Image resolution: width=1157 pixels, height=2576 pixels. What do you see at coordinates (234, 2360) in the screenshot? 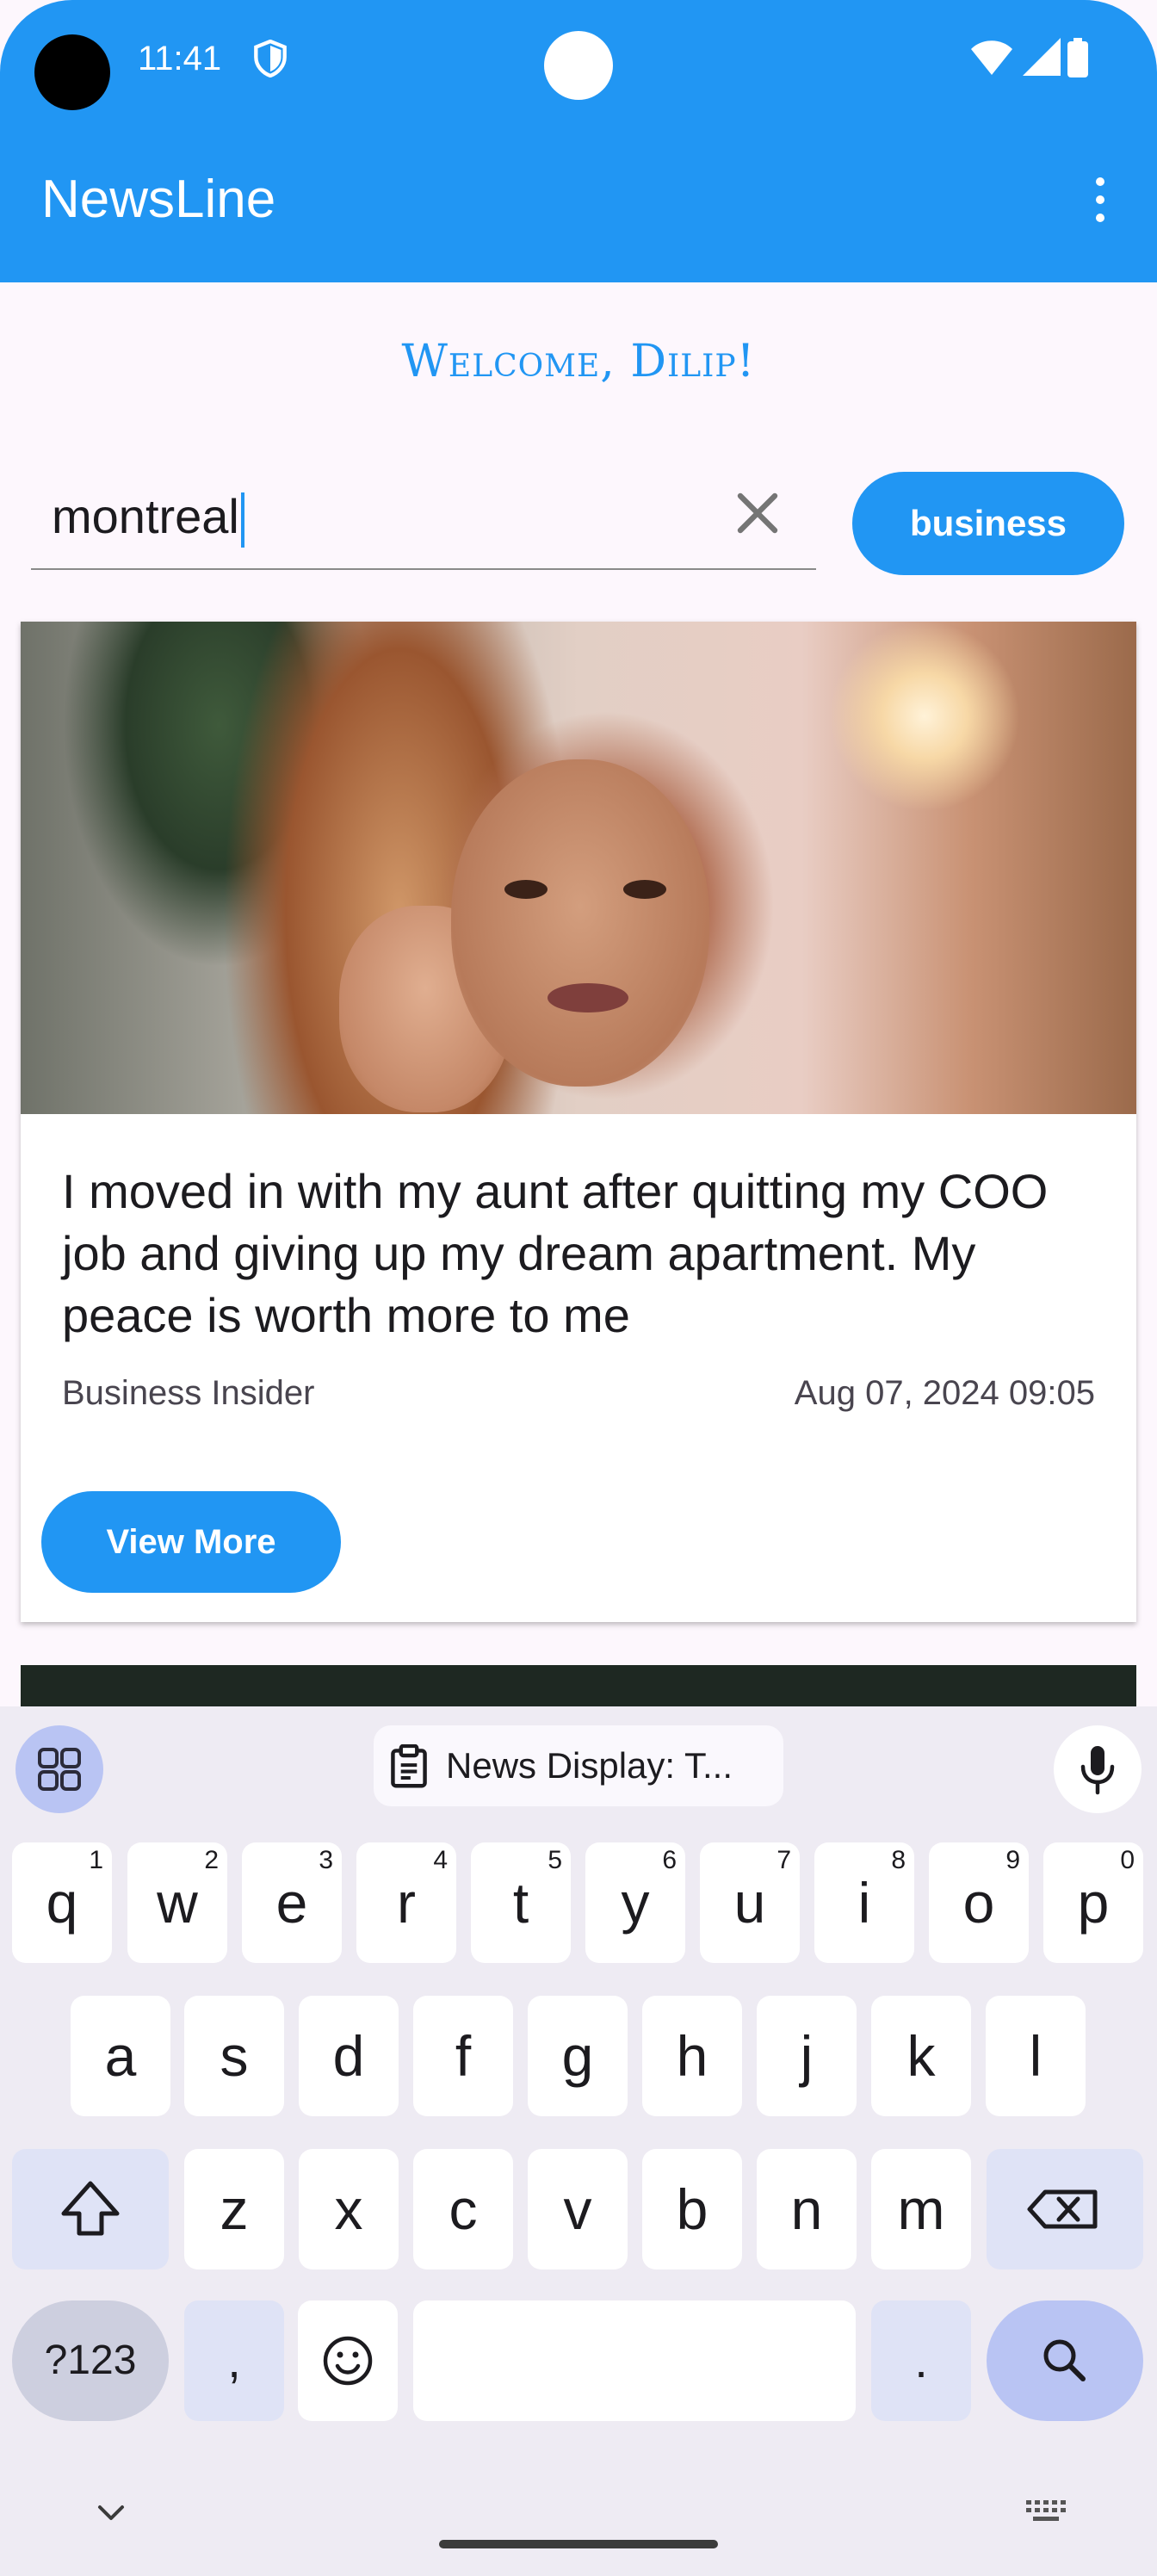
I see `comma-key: ,` at bounding box center [234, 2360].